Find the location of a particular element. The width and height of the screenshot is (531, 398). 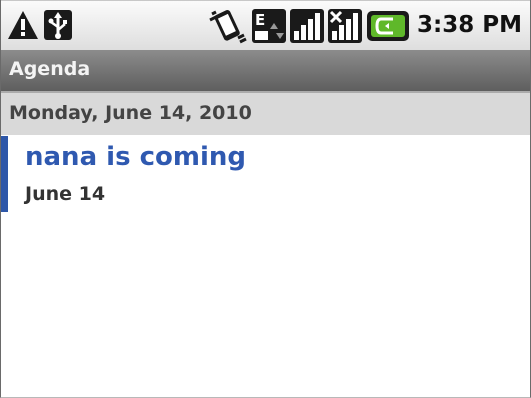

day-header-label: Monday, June 14, 2010 is located at coordinates (130, 113).